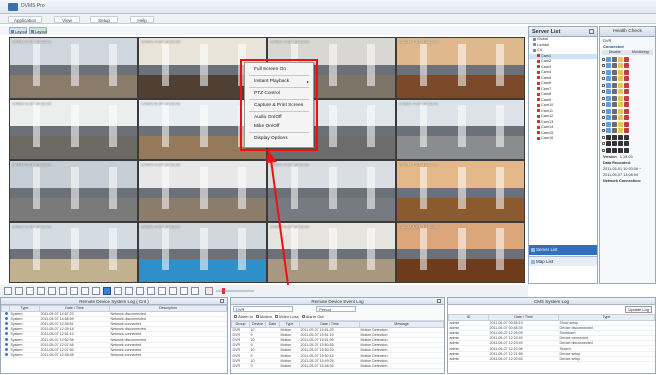 The image size is (656, 375). I want to click on volume-knob, so click(223, 291).